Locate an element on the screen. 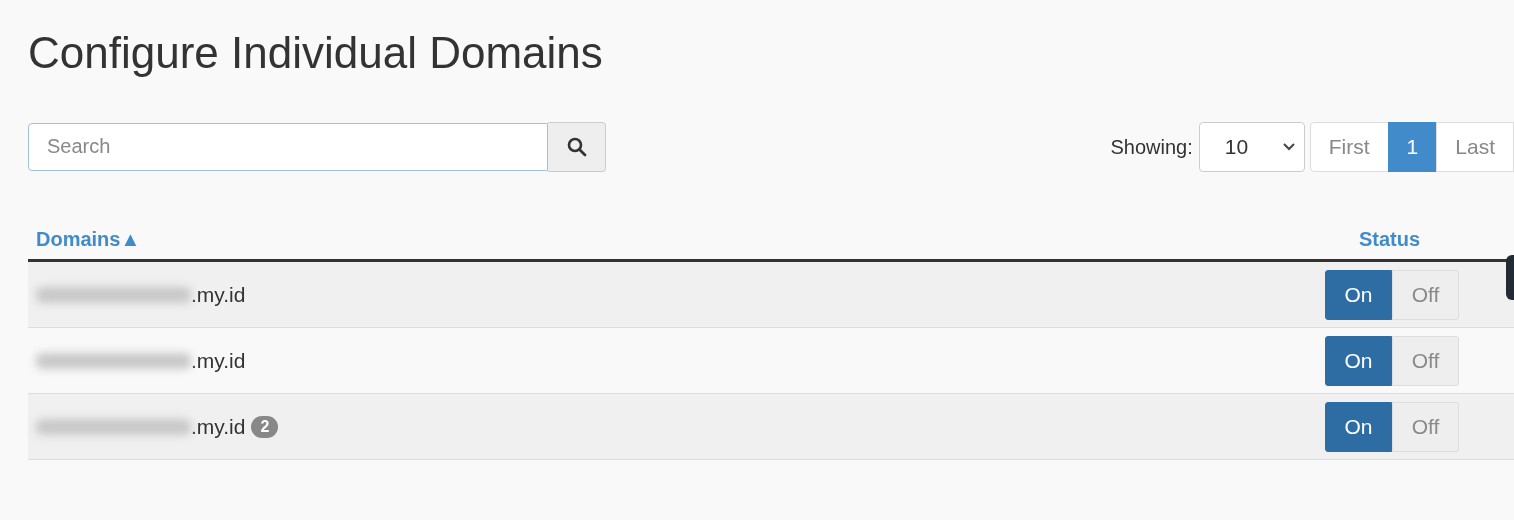  page-size-select: 10 is located at coordinates (1251, 147).